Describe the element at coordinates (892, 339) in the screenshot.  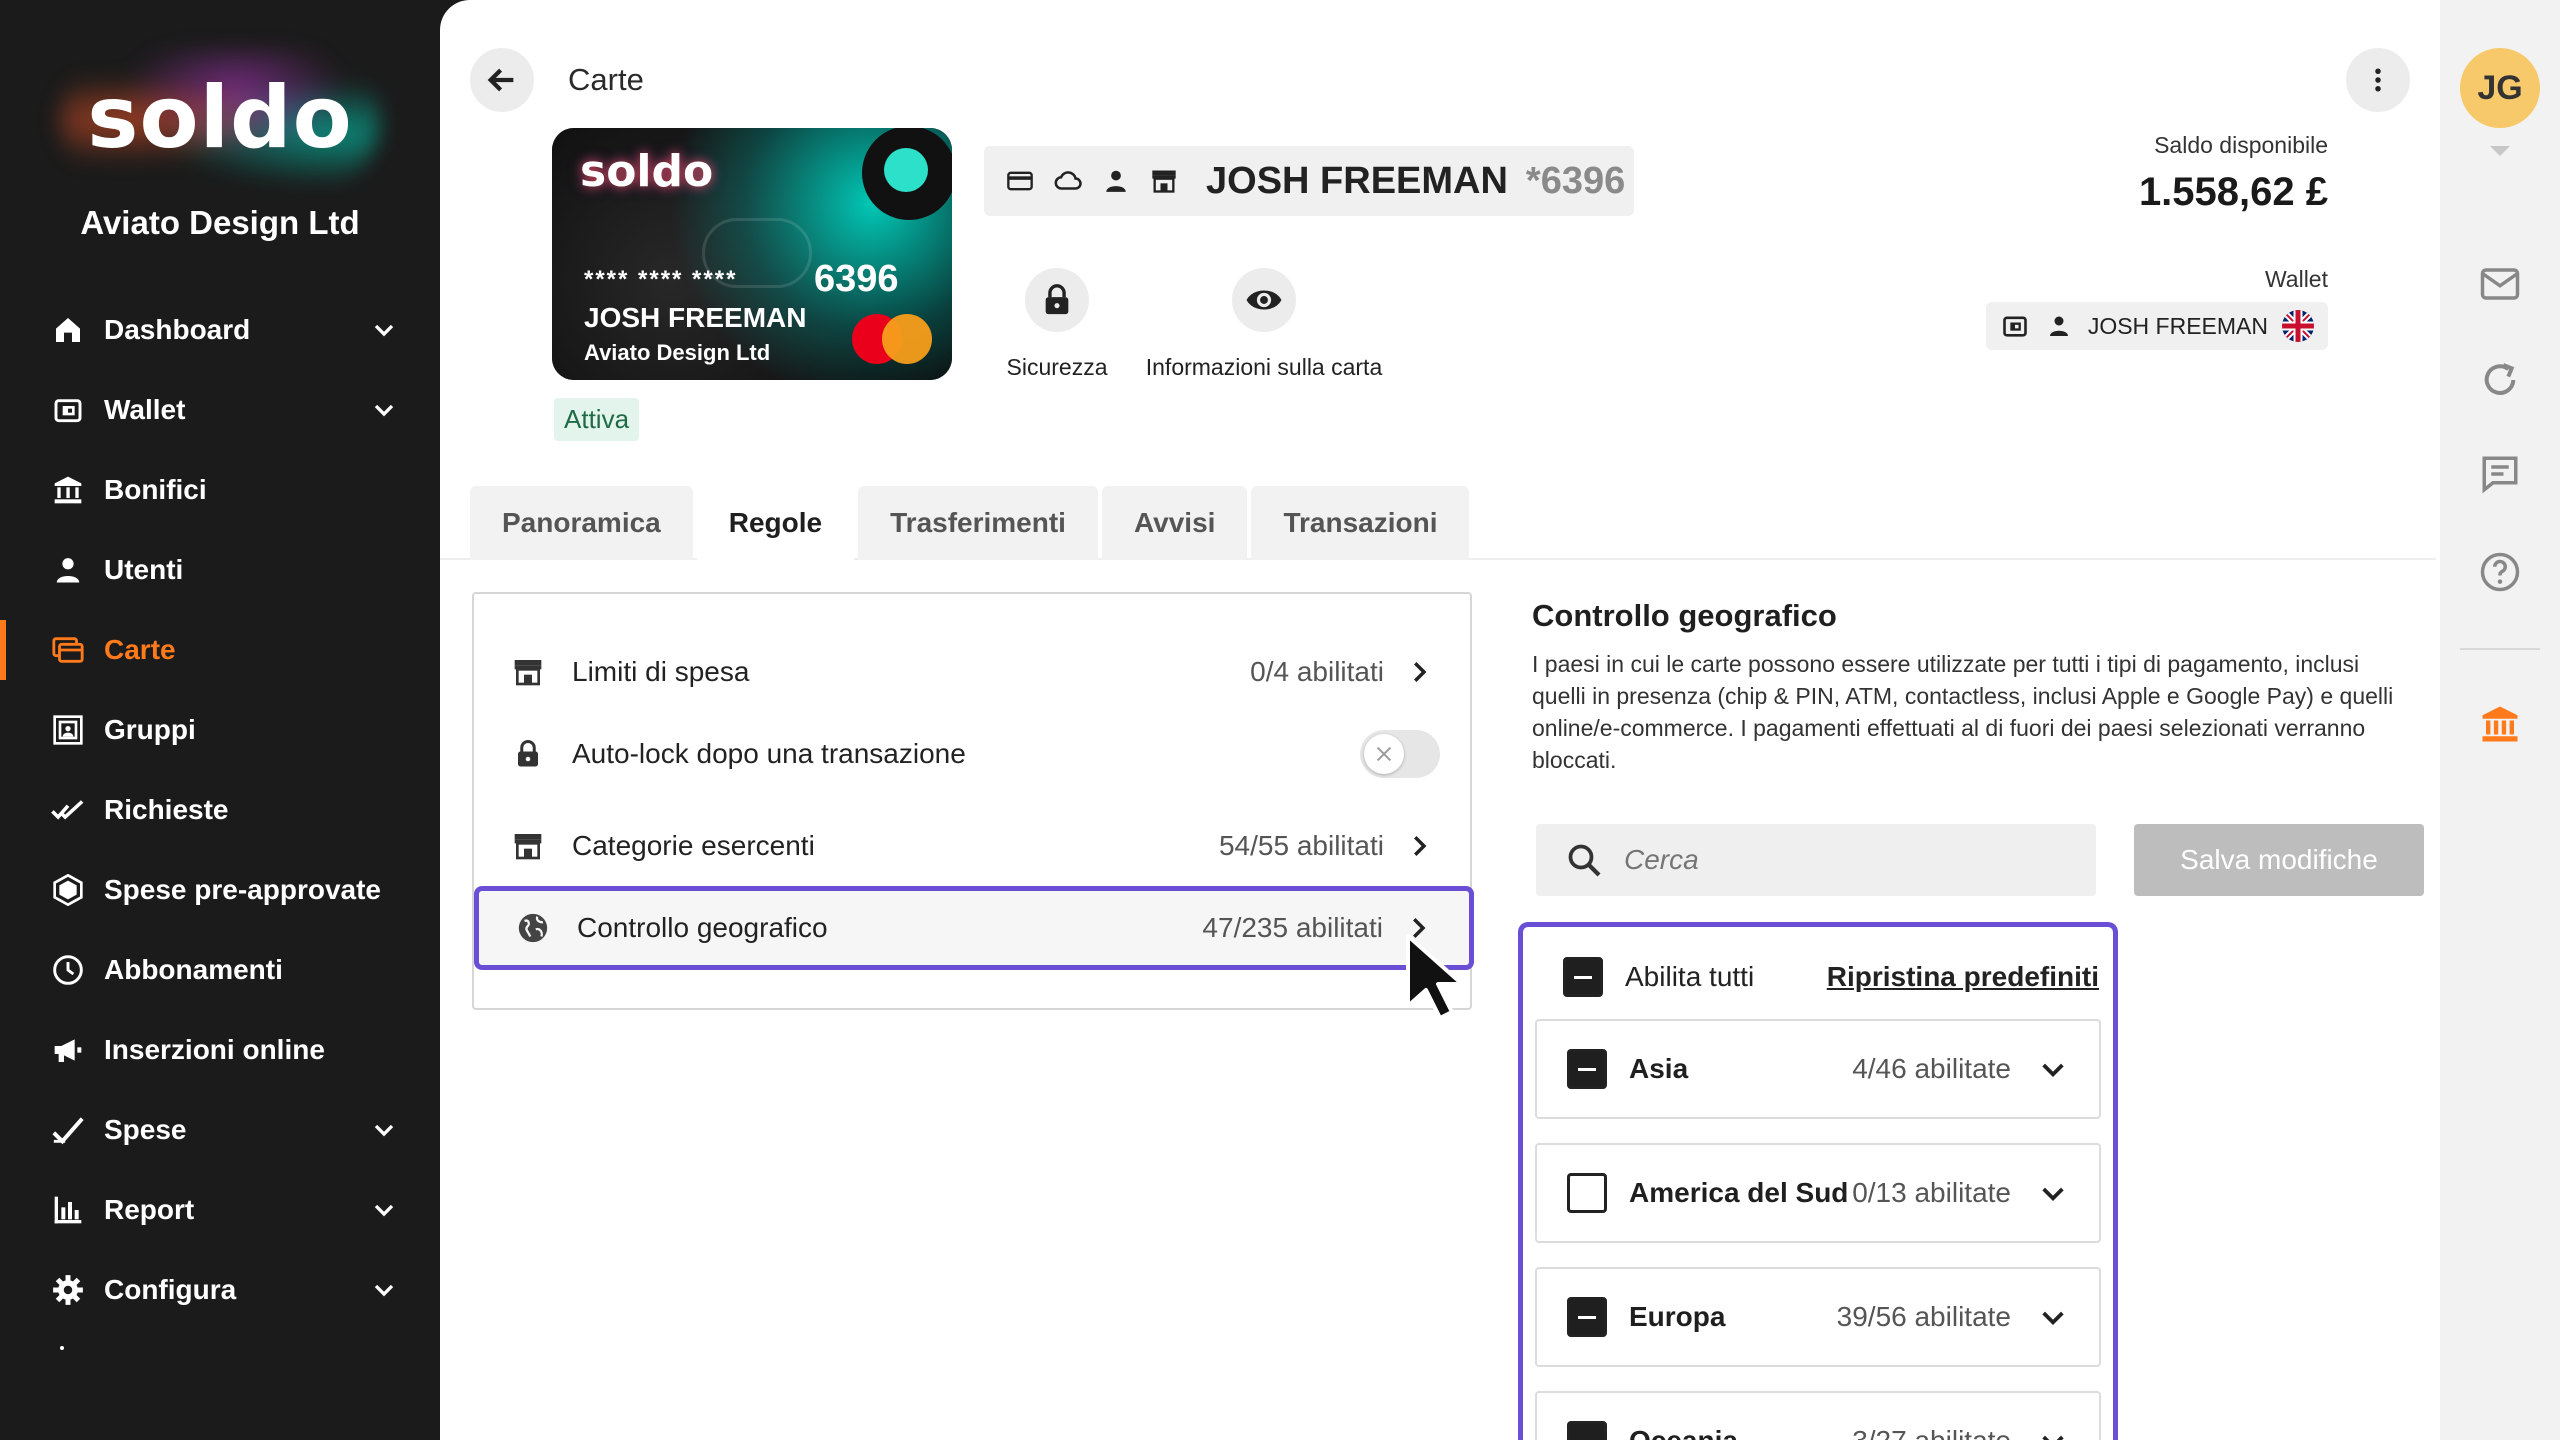
I see `mastercard-logo` at that location.